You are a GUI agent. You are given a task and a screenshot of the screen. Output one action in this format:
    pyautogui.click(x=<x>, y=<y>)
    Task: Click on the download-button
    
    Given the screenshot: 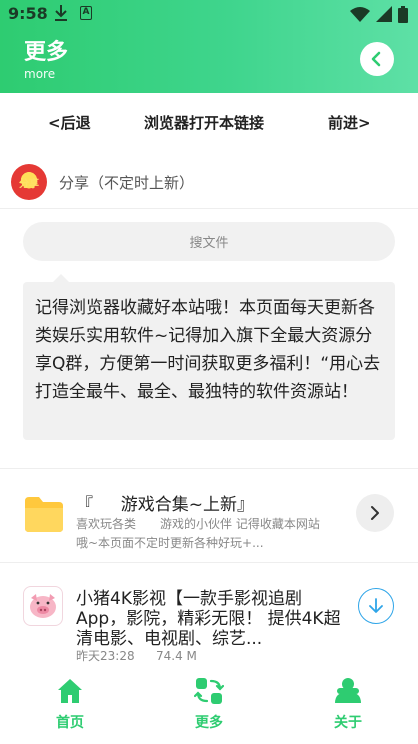 What is the action you would take?
    pyautogui.click(x=376, y=606)
    